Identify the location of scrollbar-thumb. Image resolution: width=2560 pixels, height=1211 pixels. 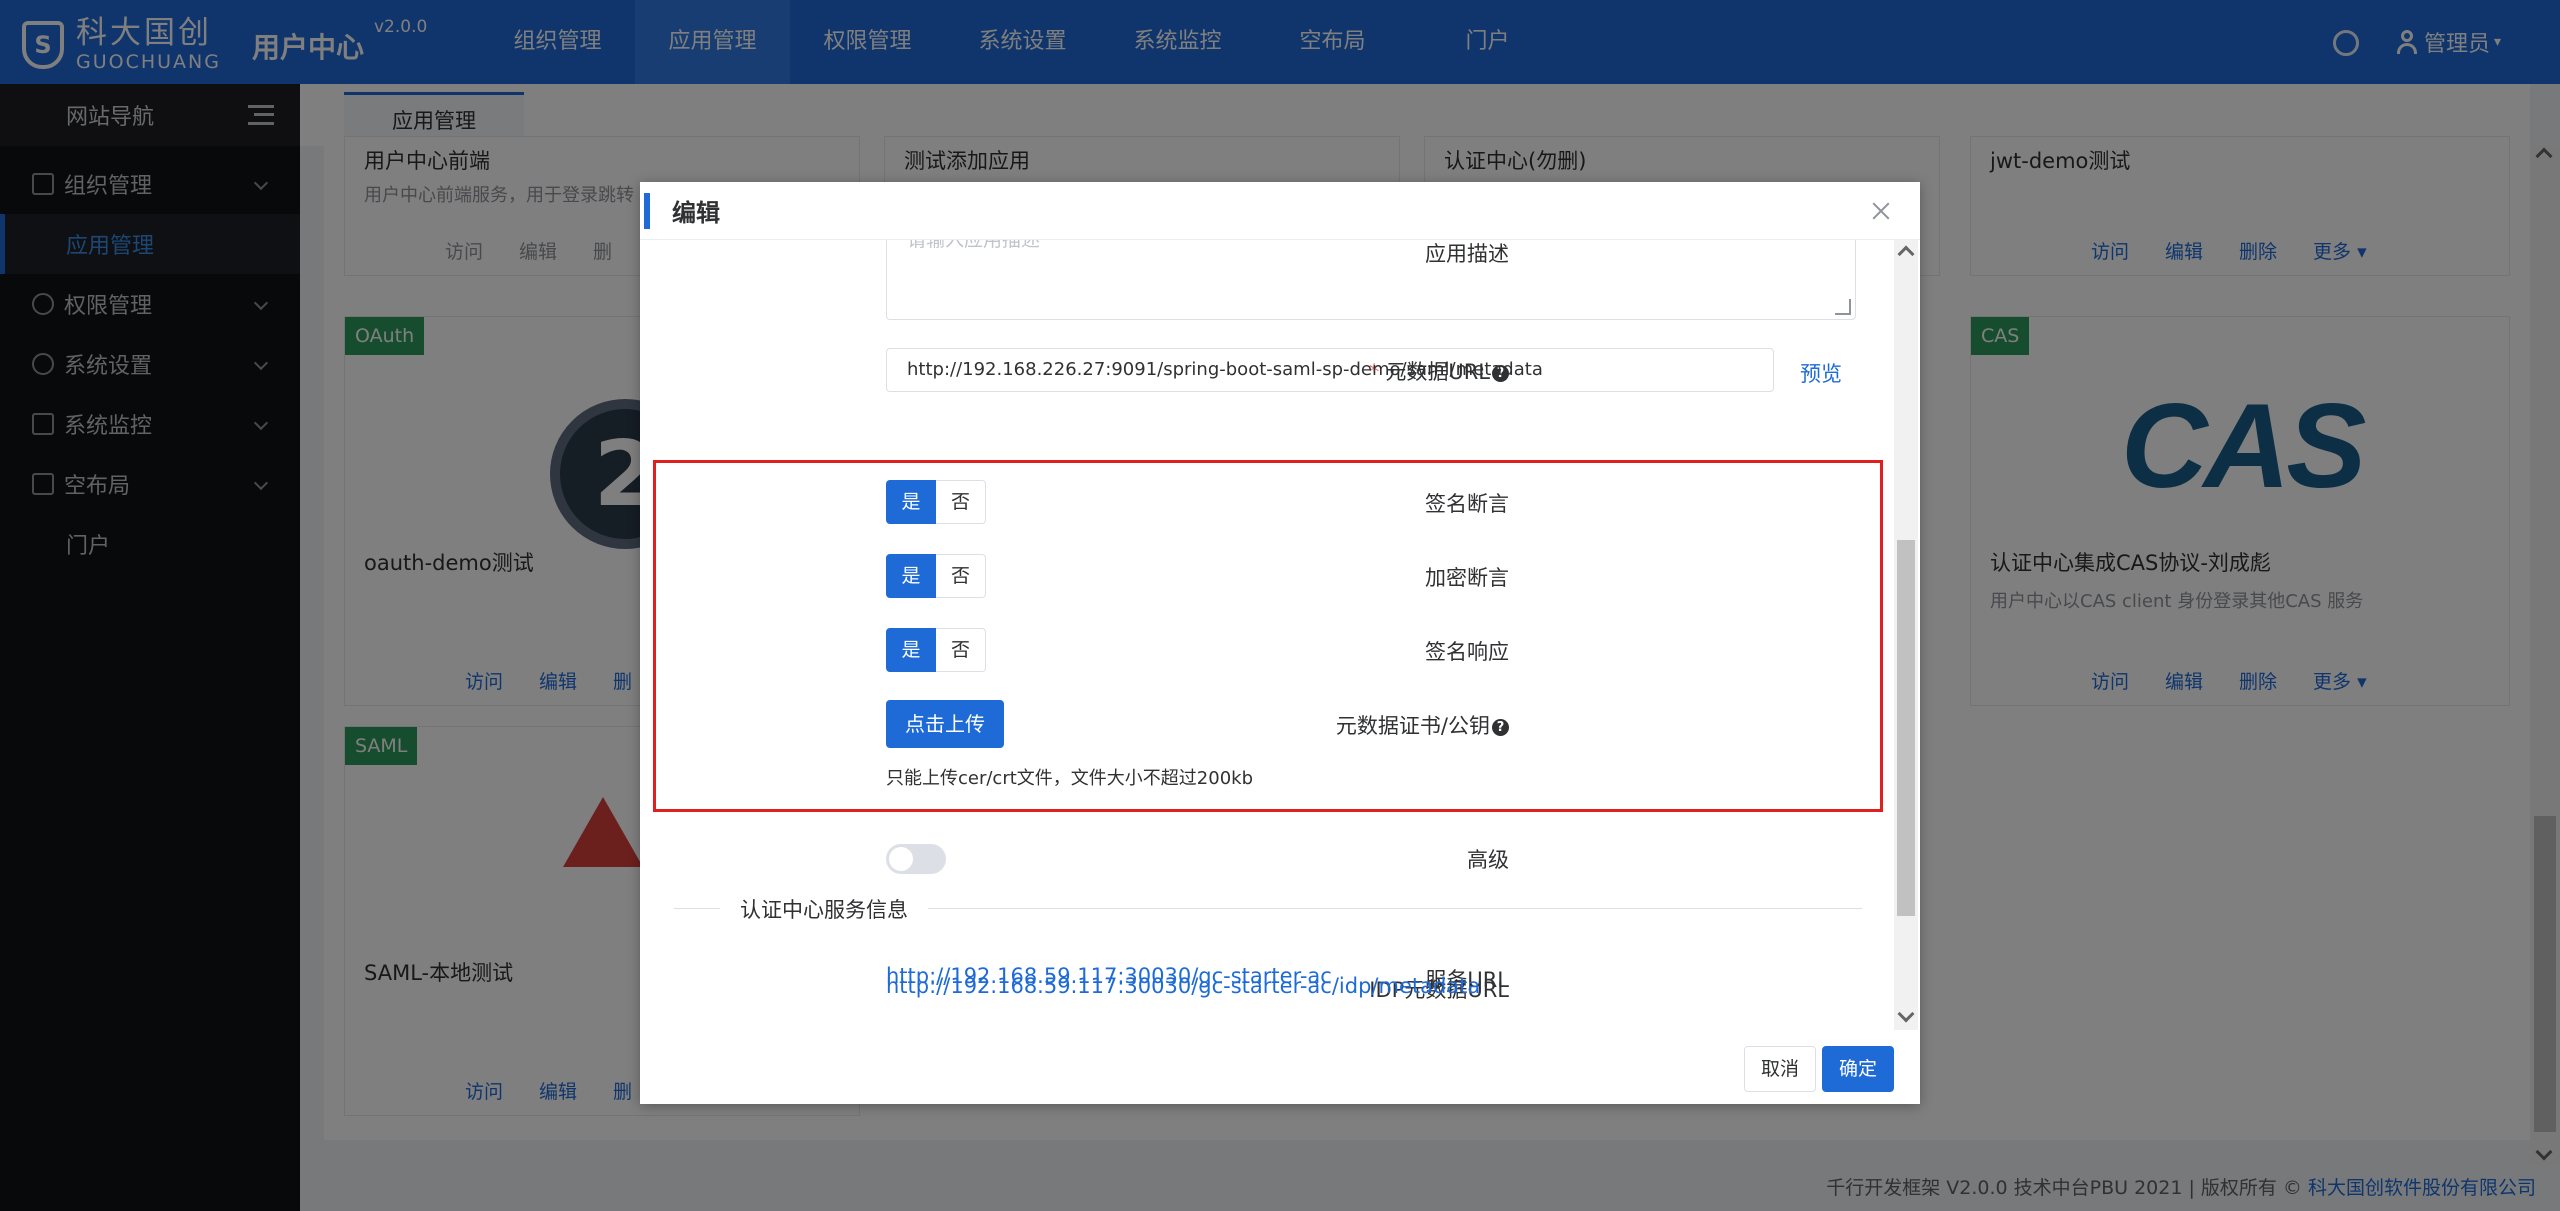
(1906, 728).